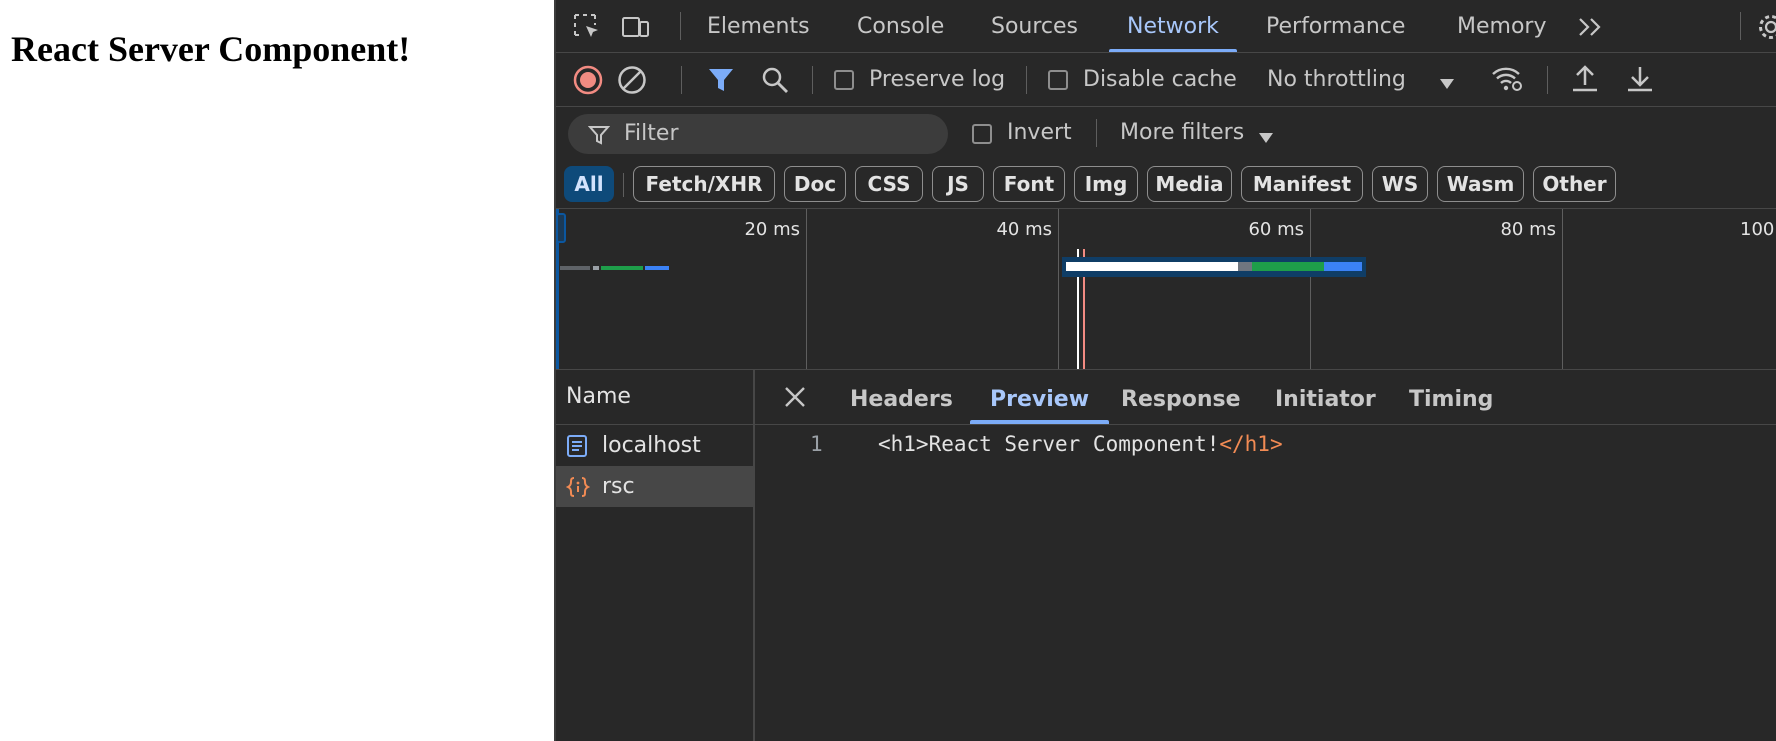  I want to click on timing-bar-waiting-selected, so click(1288, 266).